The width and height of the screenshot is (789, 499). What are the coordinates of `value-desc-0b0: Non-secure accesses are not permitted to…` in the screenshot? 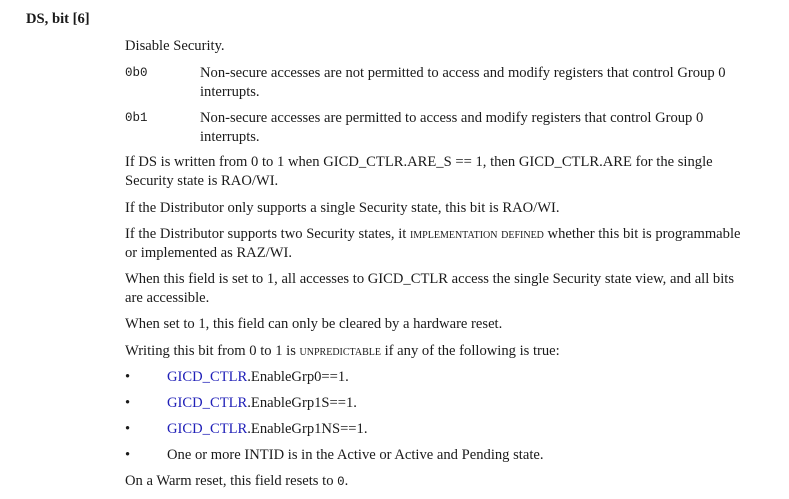 It's located at (463, 82).